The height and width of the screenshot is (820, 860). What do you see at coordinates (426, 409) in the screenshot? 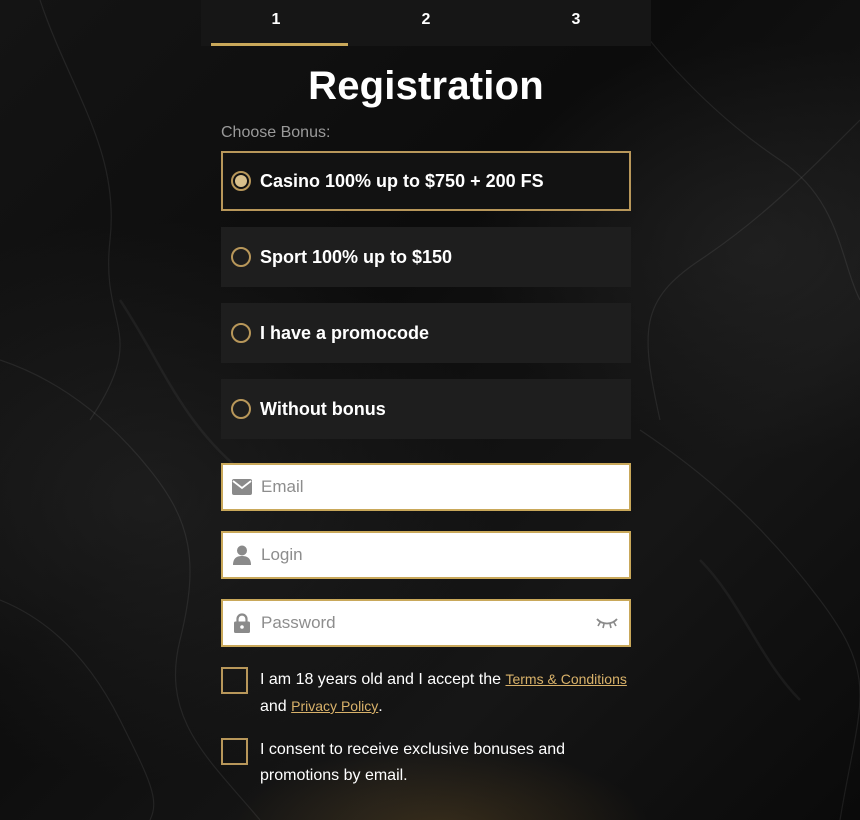
I see `bonus-option-without: Without bonus` at bounding box center [426, 409].